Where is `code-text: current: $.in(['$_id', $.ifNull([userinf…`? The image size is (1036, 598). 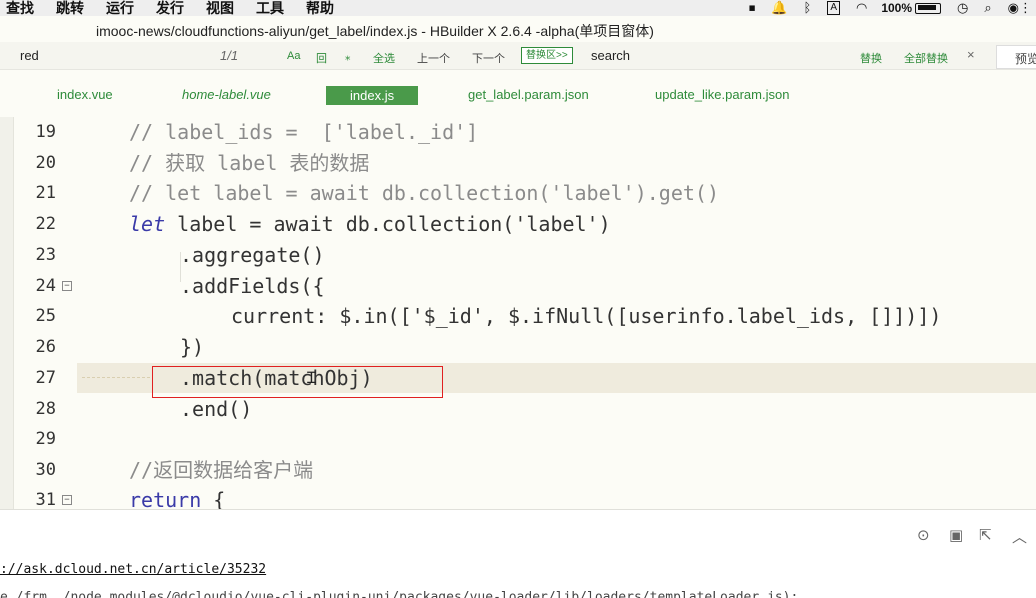
code-text: current: $.in(['$_id', $.ifNull([userinf… is located at coordinates (586, 316).